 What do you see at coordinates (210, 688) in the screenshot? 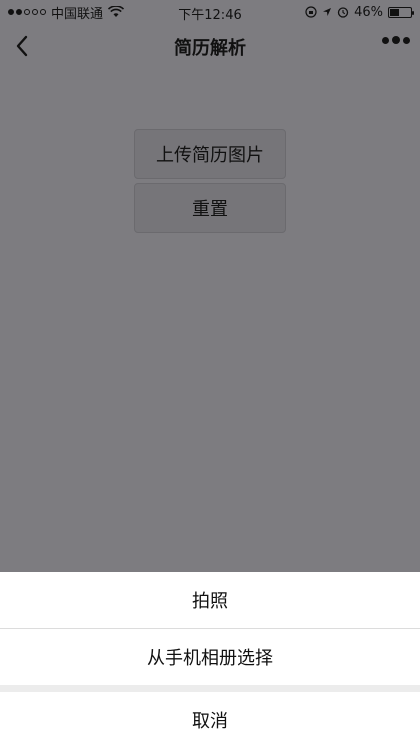
I see `sheet-gap` at bounding box center [210, 688].